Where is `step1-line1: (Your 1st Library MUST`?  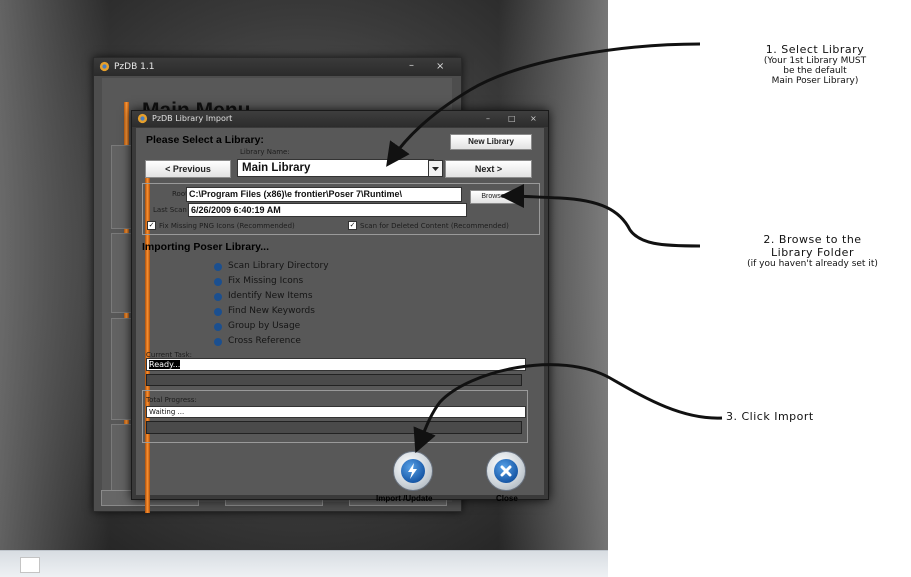
step1-line1: (Your 1st Library MUST is located at coordinates (815, 61).